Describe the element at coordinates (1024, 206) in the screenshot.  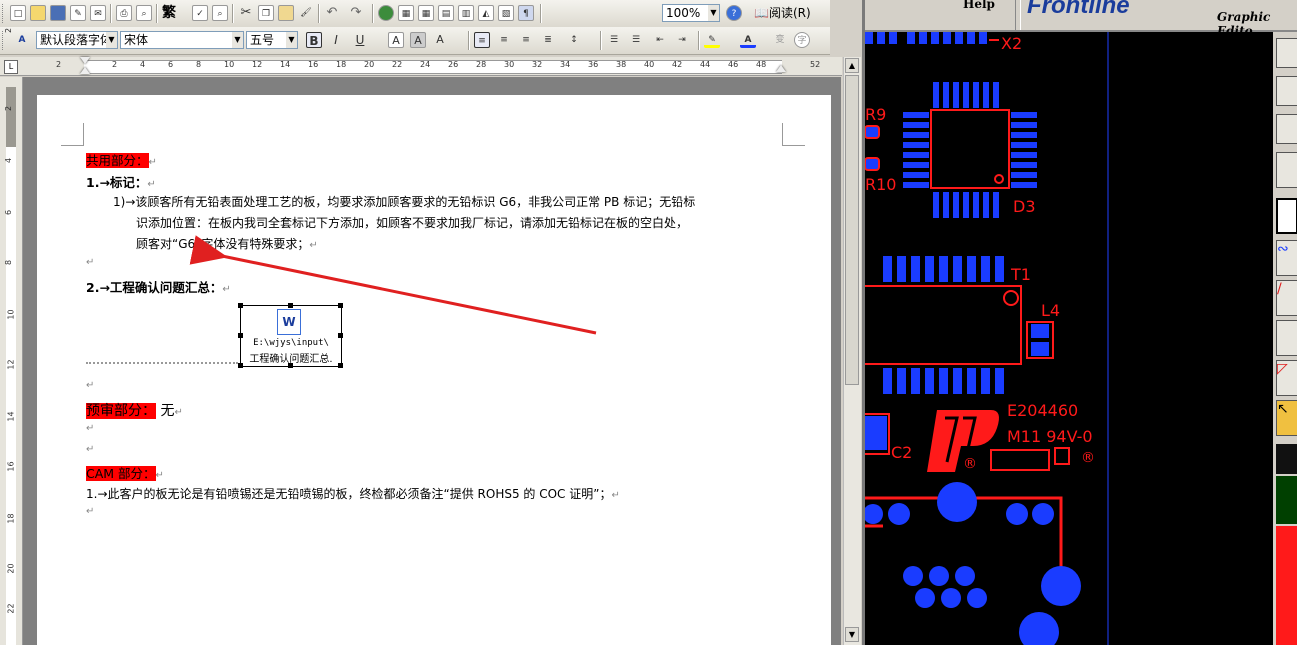
I see `d3-label: D3` at that location.